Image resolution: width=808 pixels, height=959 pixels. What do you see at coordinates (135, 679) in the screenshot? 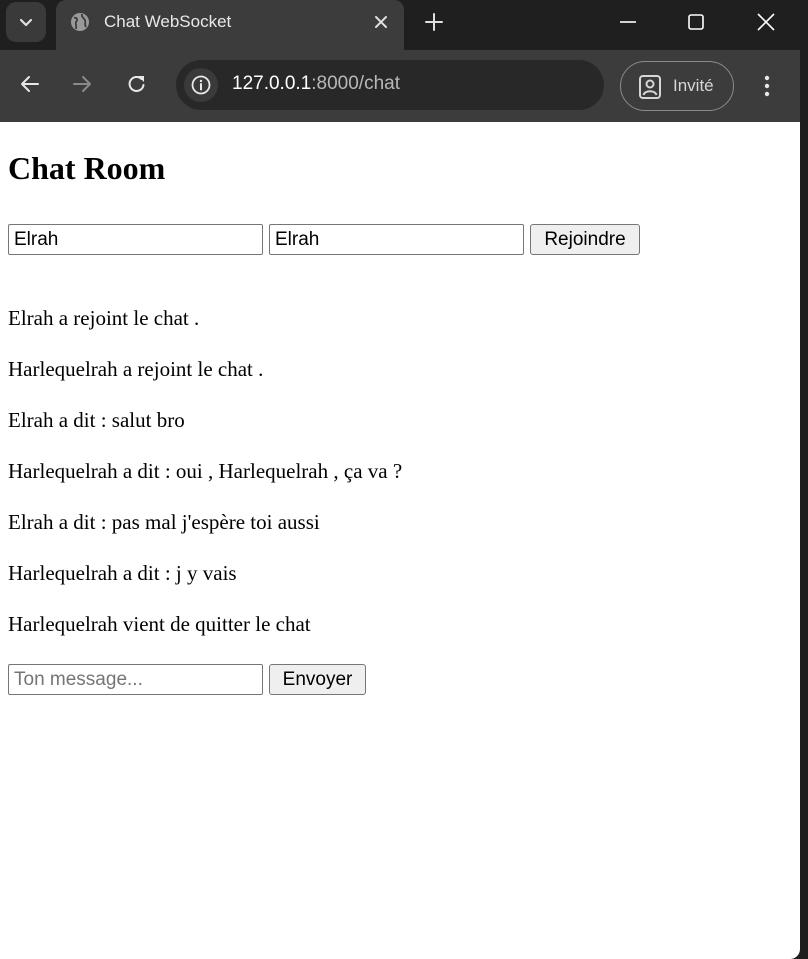
I see `message-input` at bounding box center [135, 679].